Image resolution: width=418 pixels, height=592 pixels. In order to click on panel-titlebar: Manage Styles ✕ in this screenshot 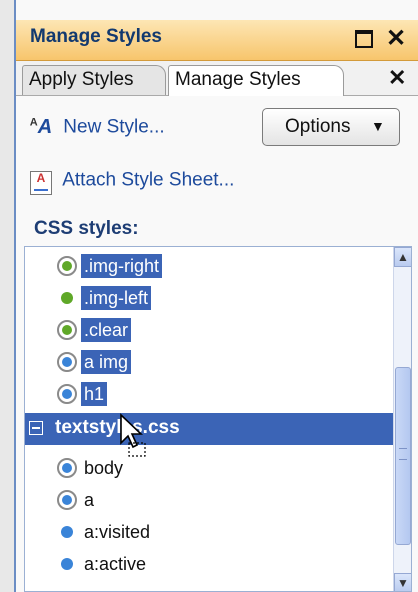, I will do `click(217, 40)`.